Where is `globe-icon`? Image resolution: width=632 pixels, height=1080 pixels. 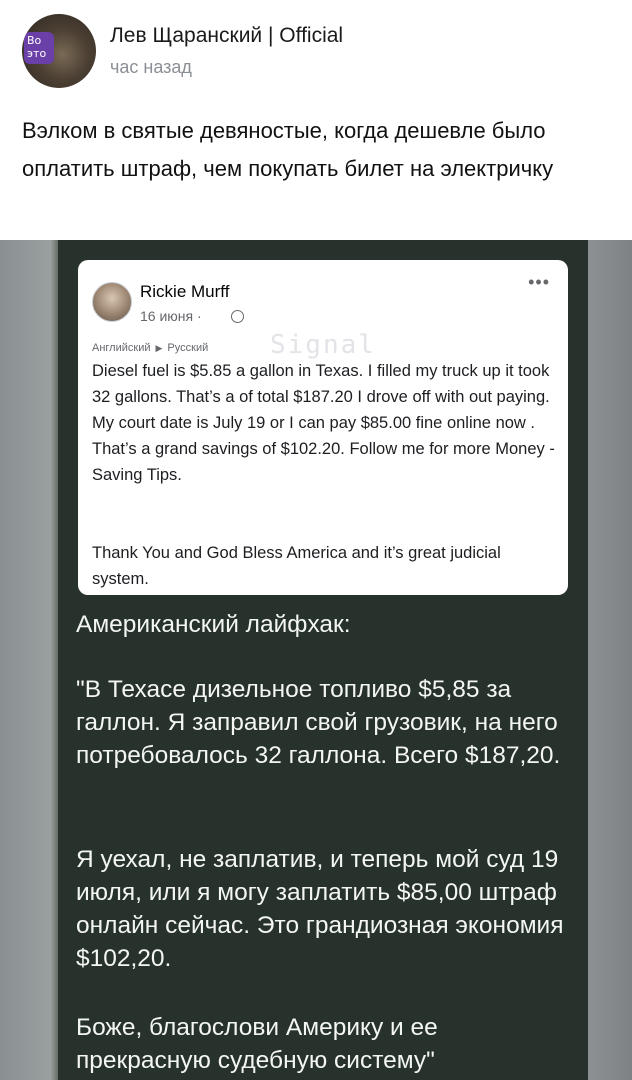 globe-icon is located at coordinates (237, 316).